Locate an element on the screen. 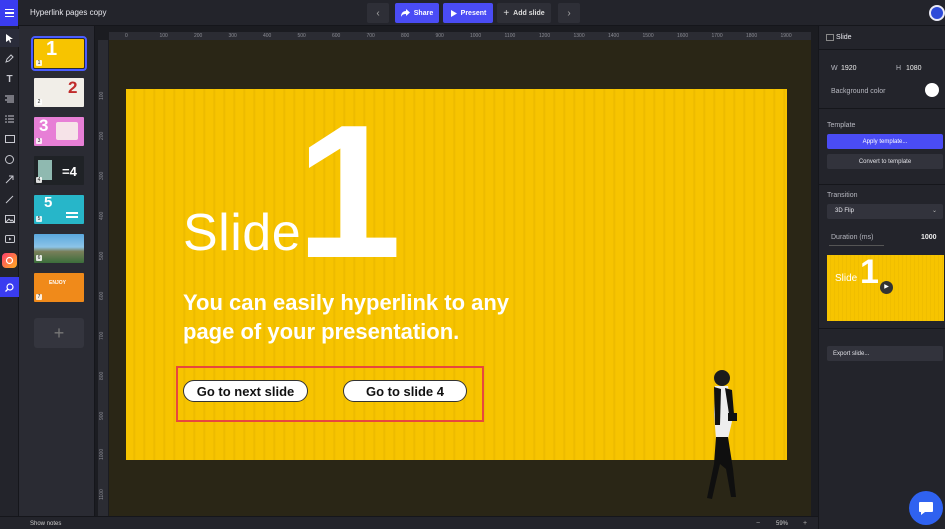  height-value: 1080 is located at coordinates (914, 68).